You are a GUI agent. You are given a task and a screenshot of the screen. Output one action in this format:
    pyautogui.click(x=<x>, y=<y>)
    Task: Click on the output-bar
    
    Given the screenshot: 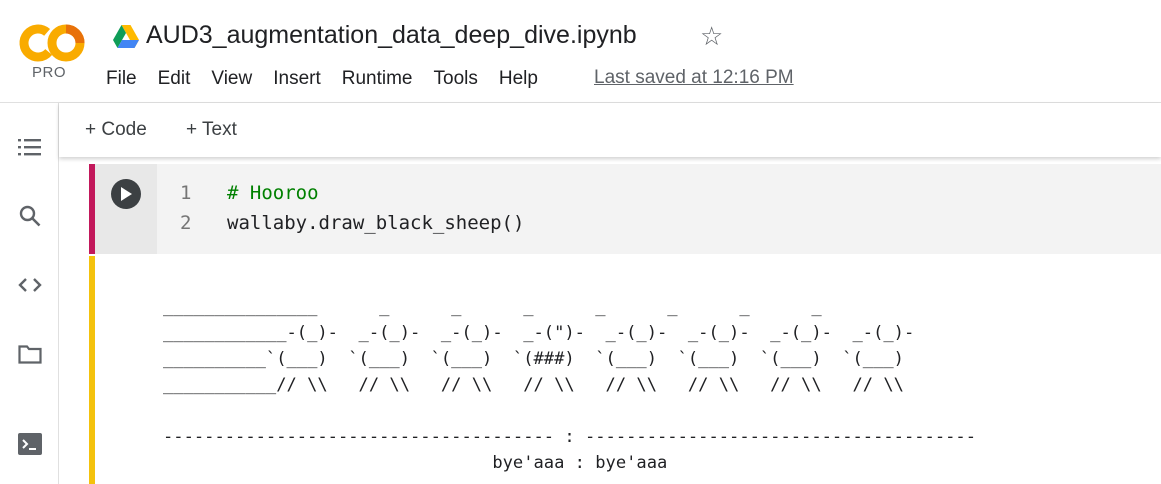 What is the action you would take?
    pyautogui.click(x=92, y=370)
    